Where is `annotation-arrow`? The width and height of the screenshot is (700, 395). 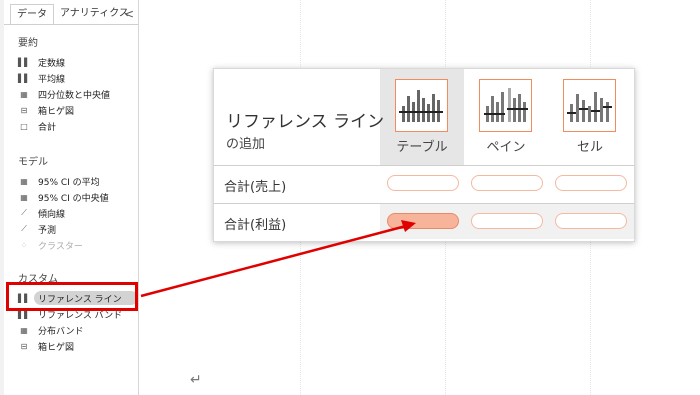 annotation-arrow is located at coordinates (278, 259).